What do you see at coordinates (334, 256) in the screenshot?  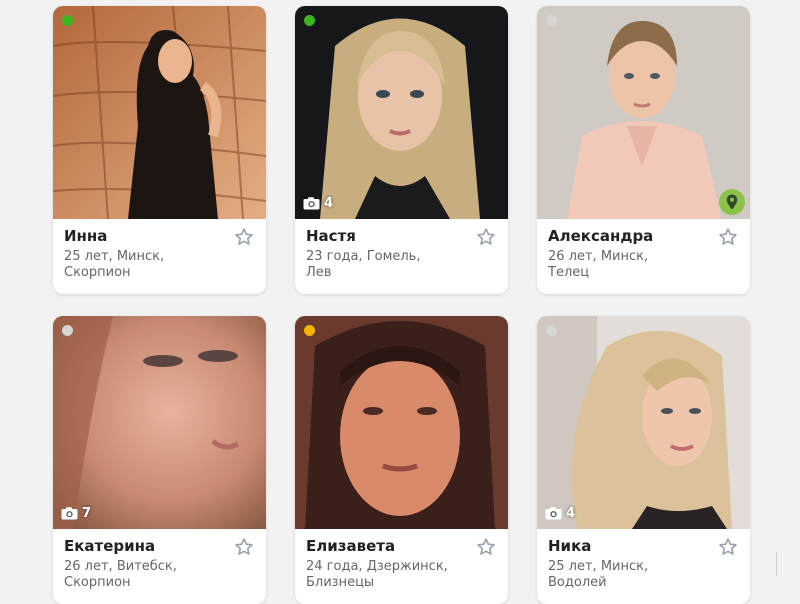 I see `profile-age: 23 года,` at bounding box center [334, 256].